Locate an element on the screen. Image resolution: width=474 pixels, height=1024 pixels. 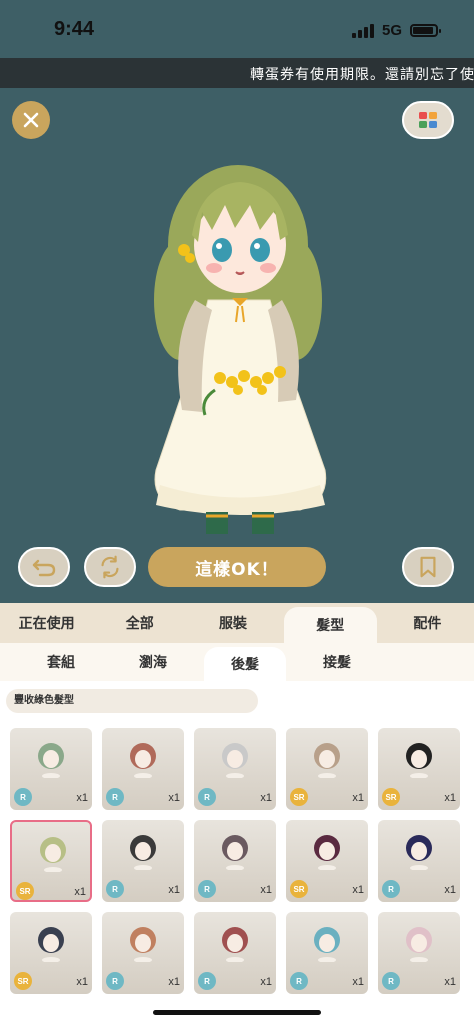
color-palette-button is located at coordinates (428, 120).